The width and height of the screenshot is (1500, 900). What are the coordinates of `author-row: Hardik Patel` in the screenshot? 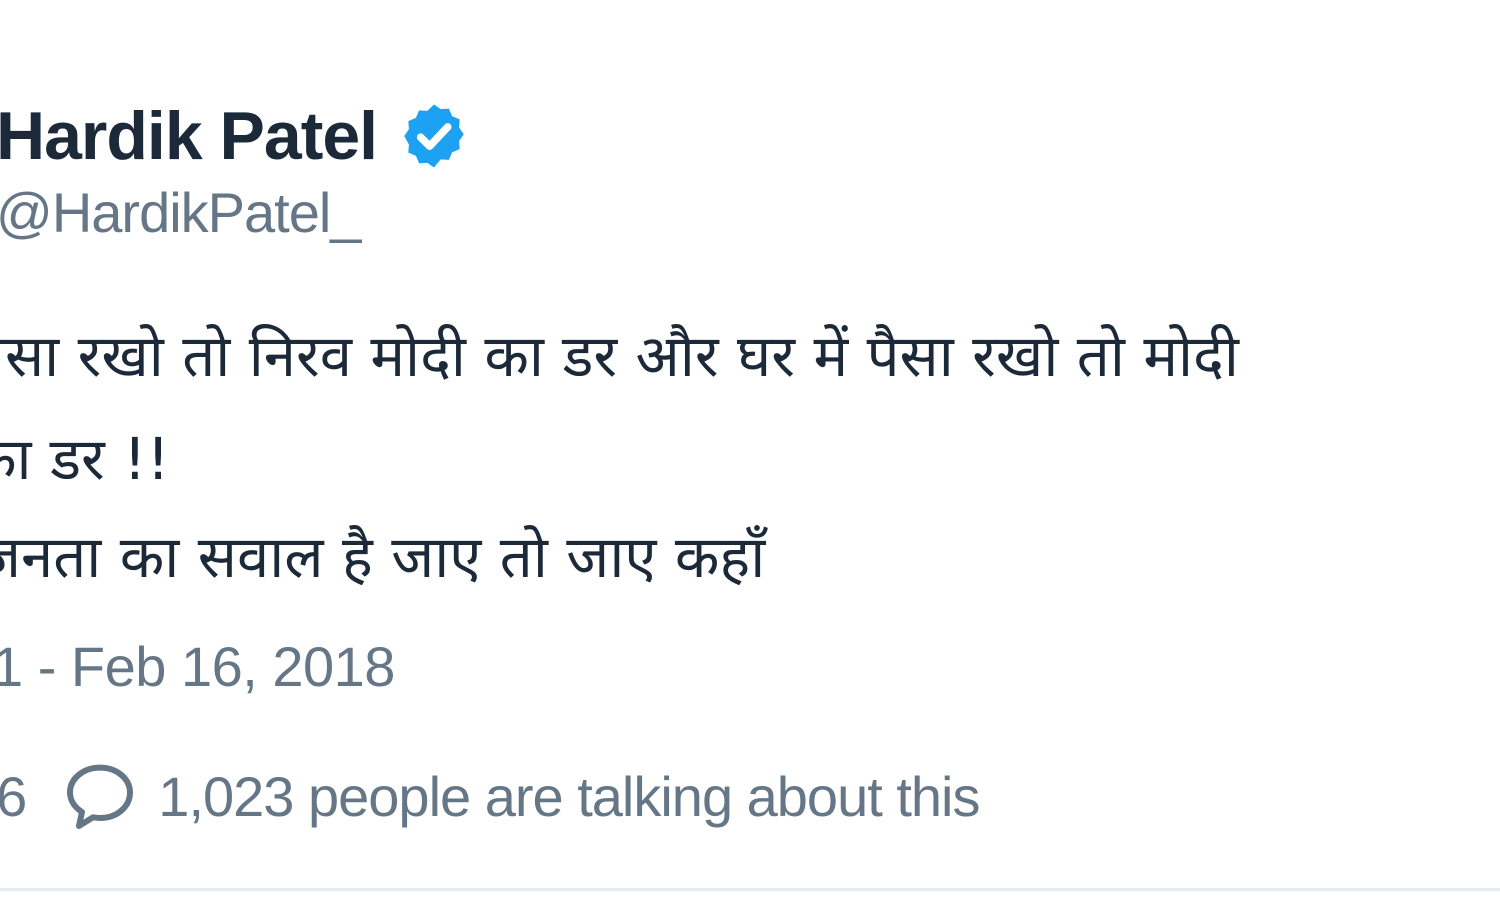 It's located at (234, 136).